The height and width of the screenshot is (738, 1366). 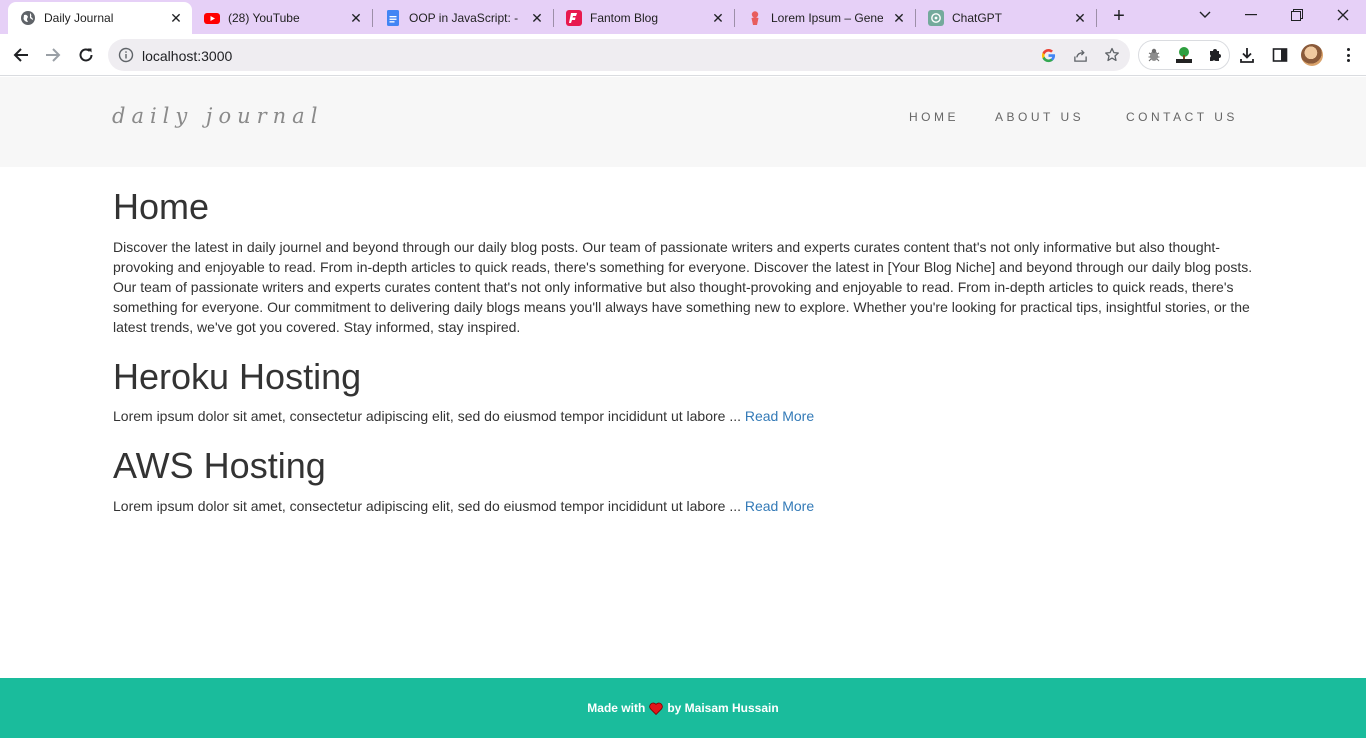 I want to click on chatgpt-icon, so click(x=936, y=18).